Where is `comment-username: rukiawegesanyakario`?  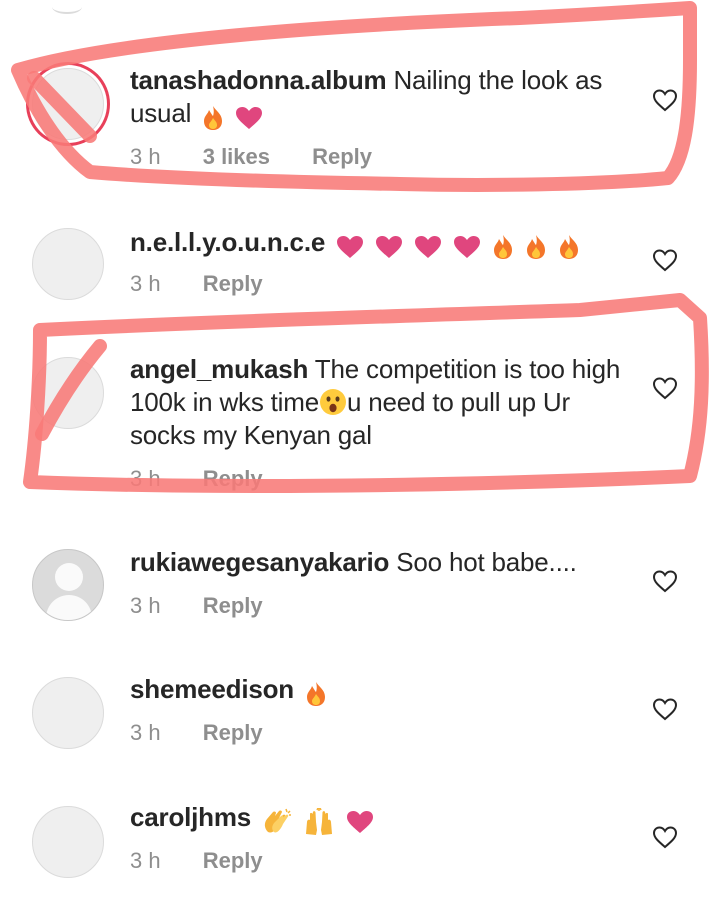 comment-username: rukiawegesanyakario is located at coordinates (259, 562).